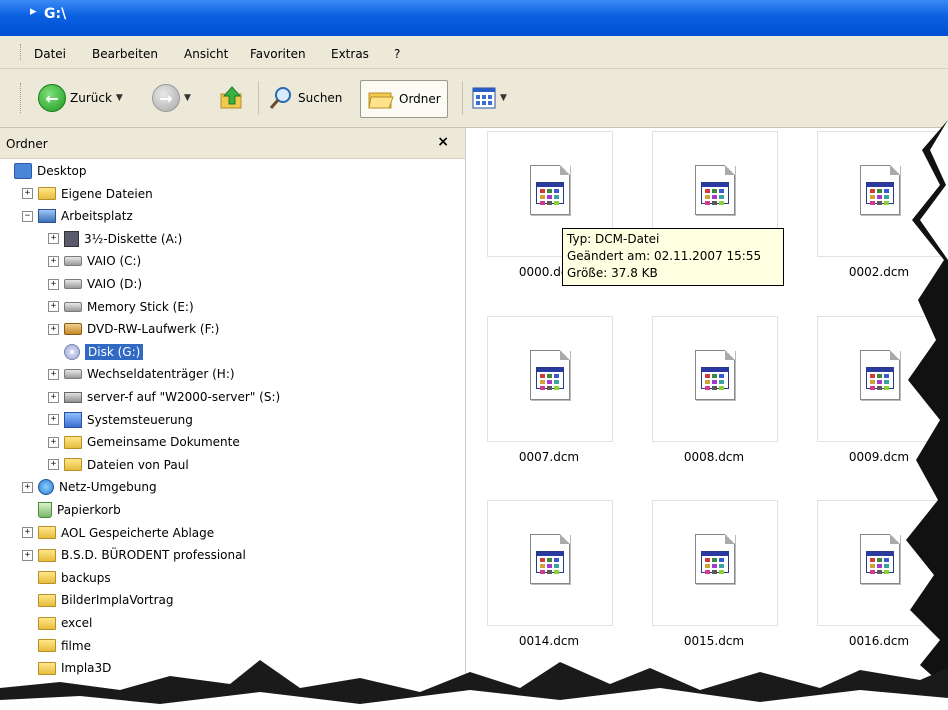 This screenshot has height=710, width=948. Describe the element at coordinates (549, 457) in the screenshot. I see `file-name: 0007.dcm` at that location.